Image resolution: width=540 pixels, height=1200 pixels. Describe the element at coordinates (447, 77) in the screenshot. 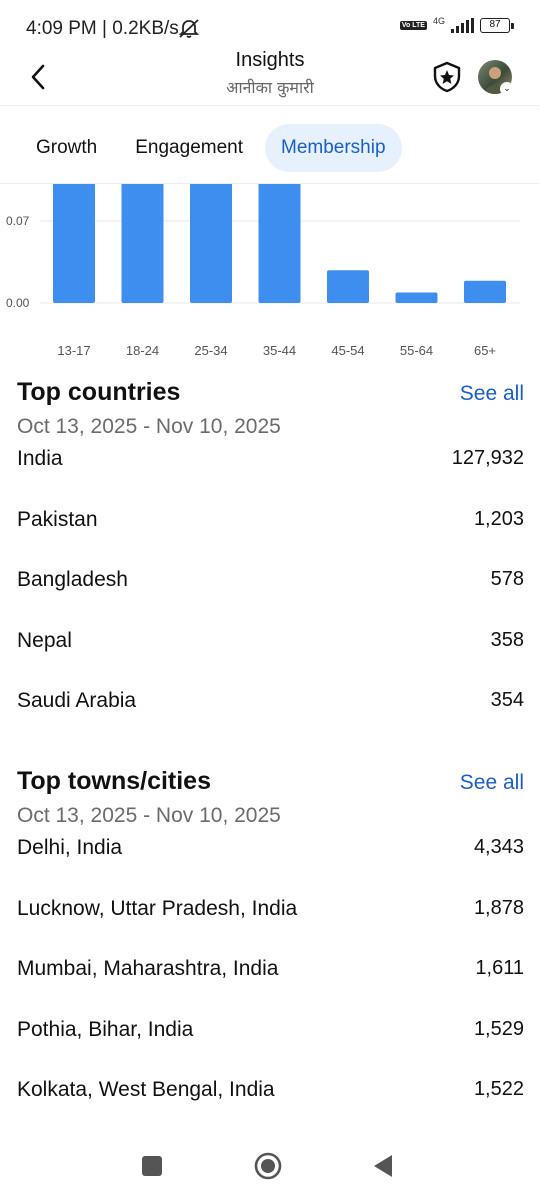

I see `shield-star-icon` at that location.